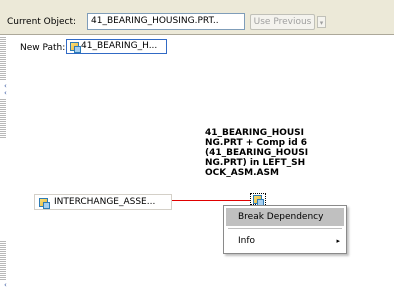  Describe the element at coordinates (197, 34) in the screenshot. I see `toolbar-separator` at that location.